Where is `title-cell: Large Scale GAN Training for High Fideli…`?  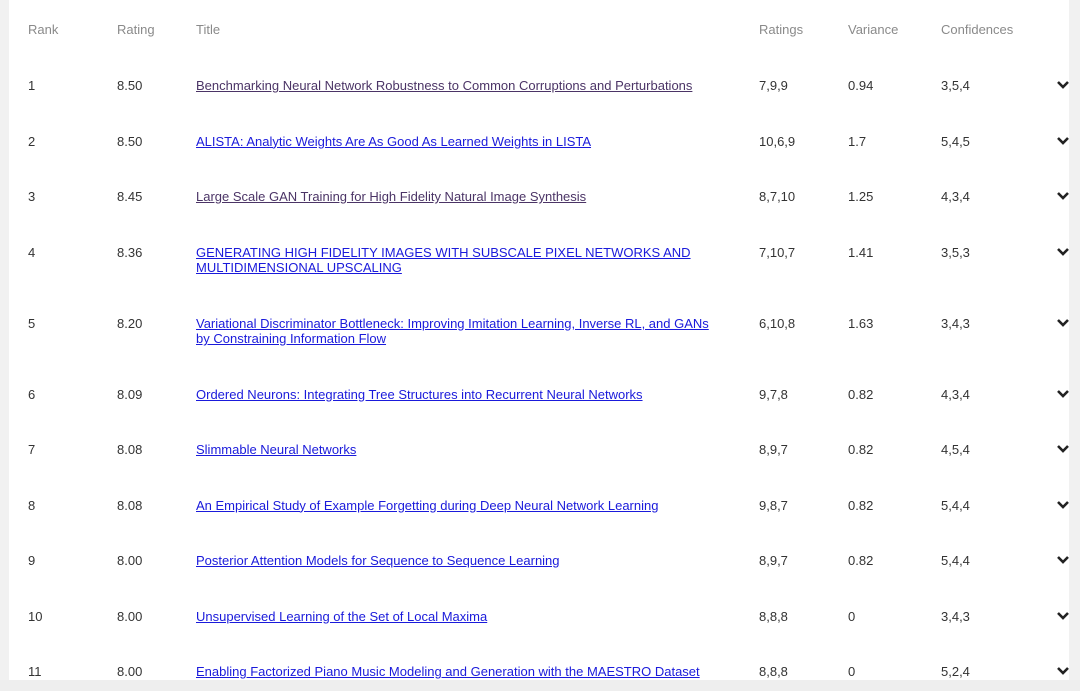
title-cell: Large Scale GAN Training for High Fideli… is located at coordinates (477, 197).